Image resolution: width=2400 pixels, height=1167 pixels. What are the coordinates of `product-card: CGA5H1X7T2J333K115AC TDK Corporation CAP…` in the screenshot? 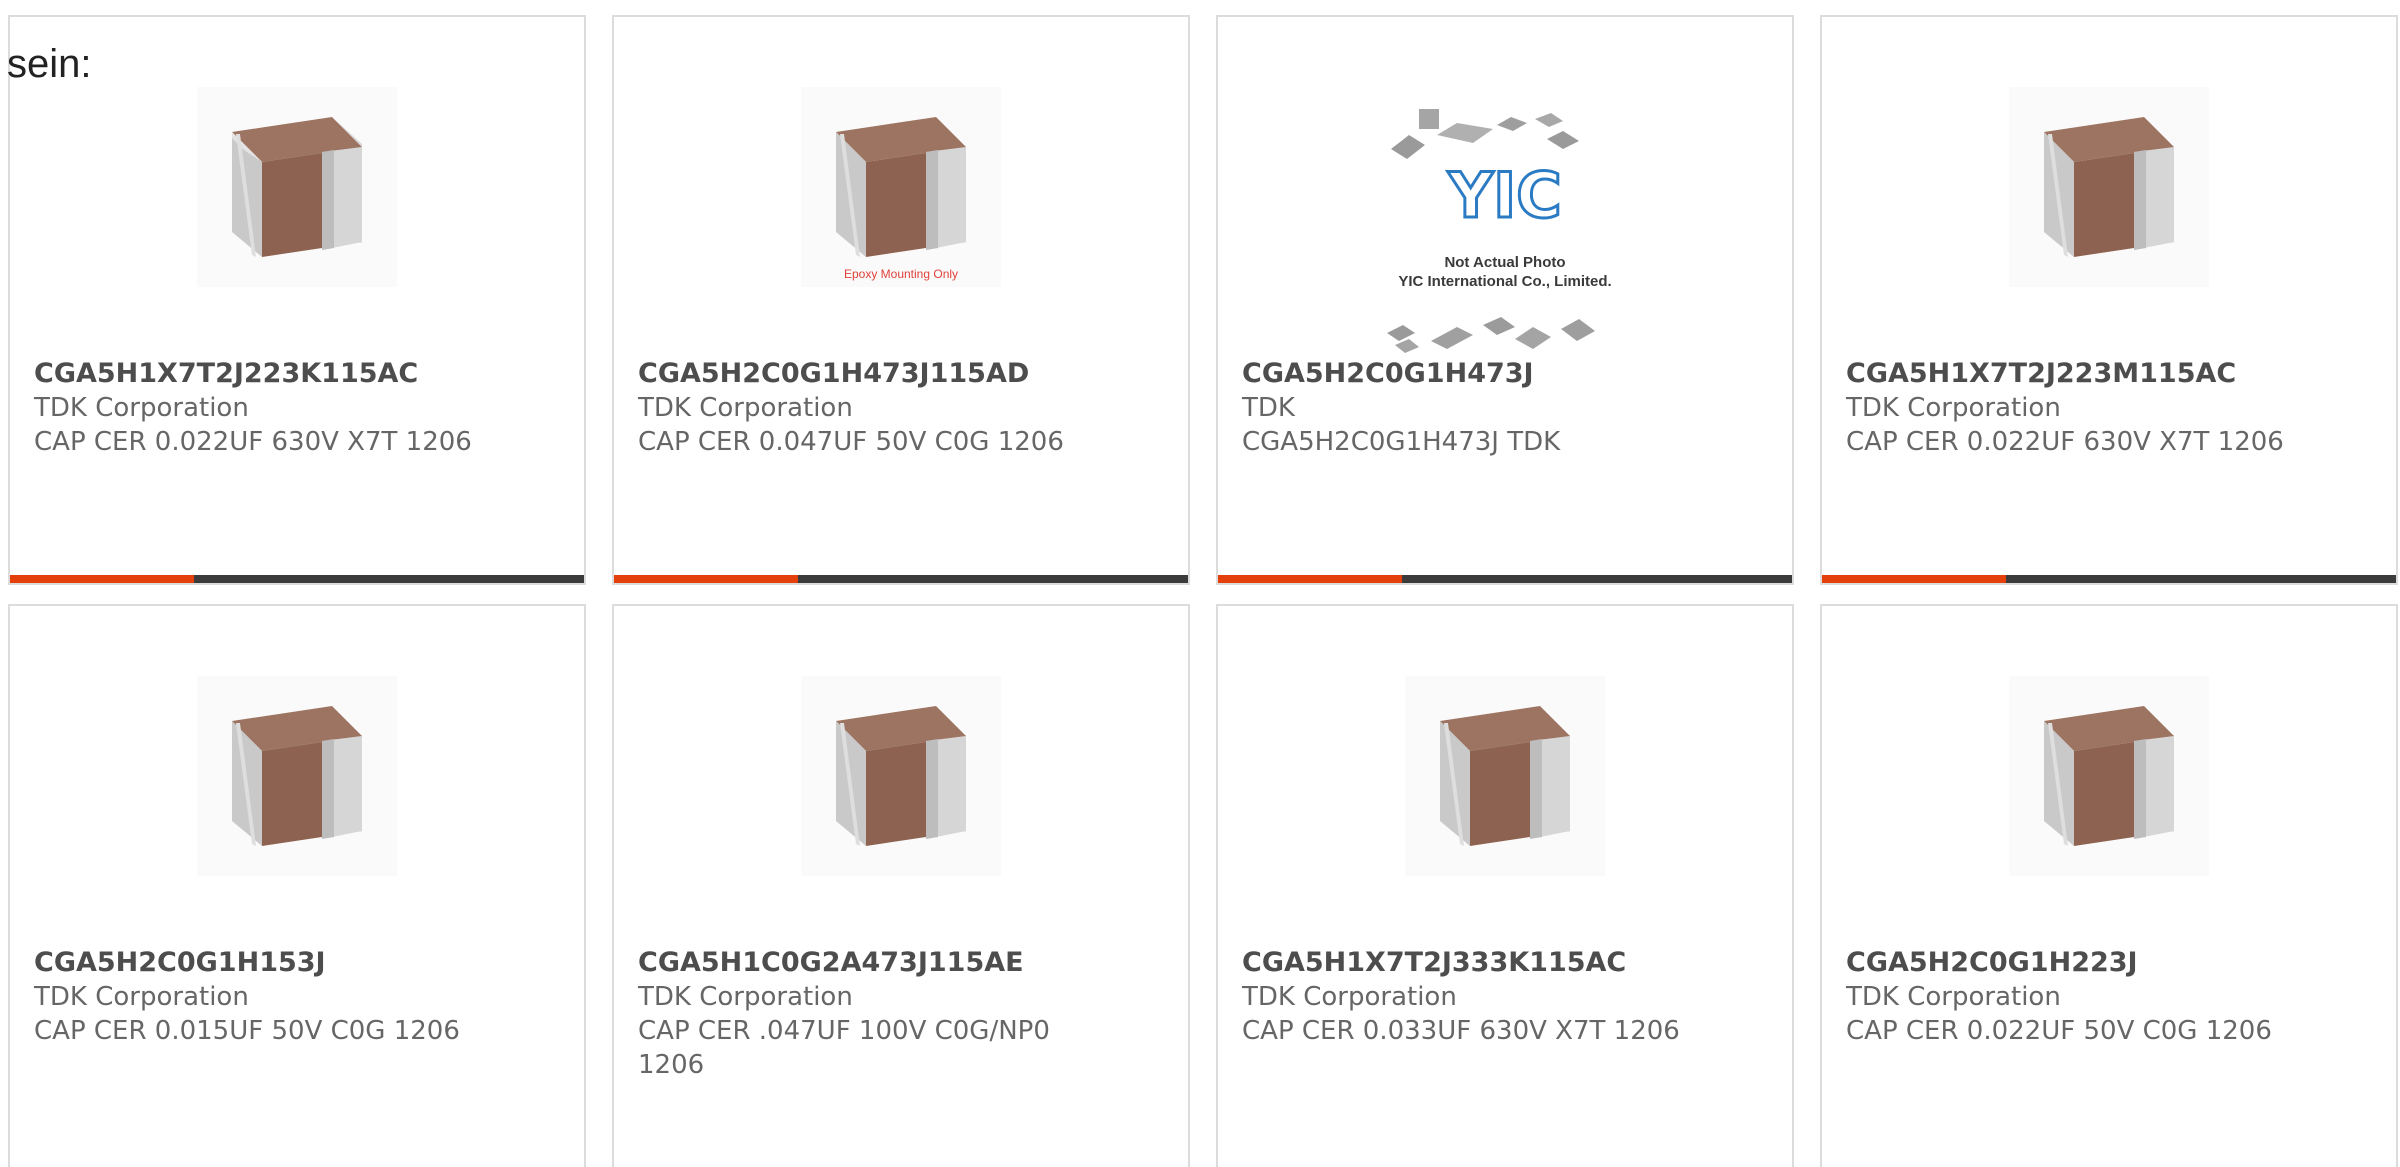 It's located at (1505, 885).